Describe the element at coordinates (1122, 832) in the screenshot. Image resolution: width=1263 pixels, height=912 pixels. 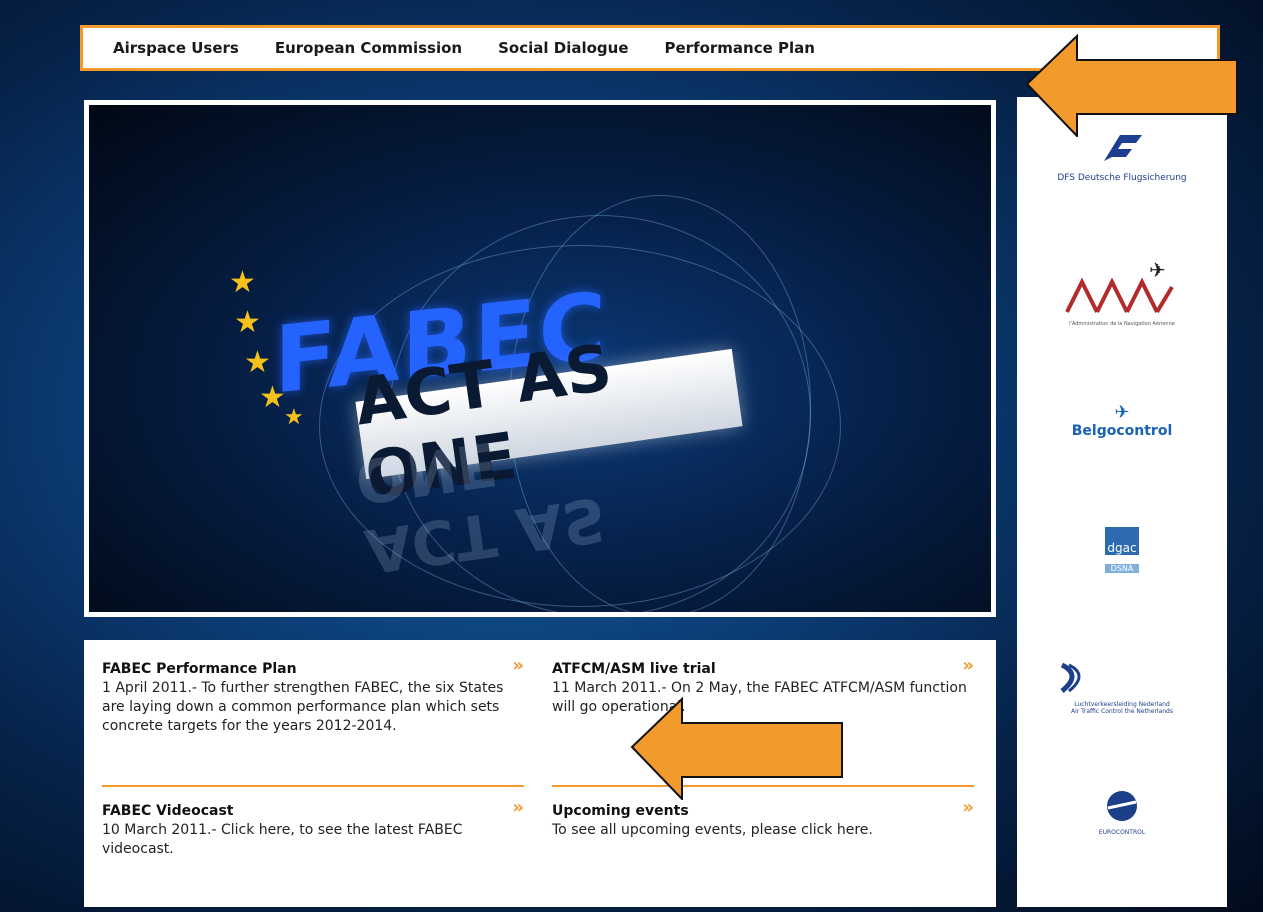
I see `eurocontrol-logo-text: EUROCONTROL` at that location.